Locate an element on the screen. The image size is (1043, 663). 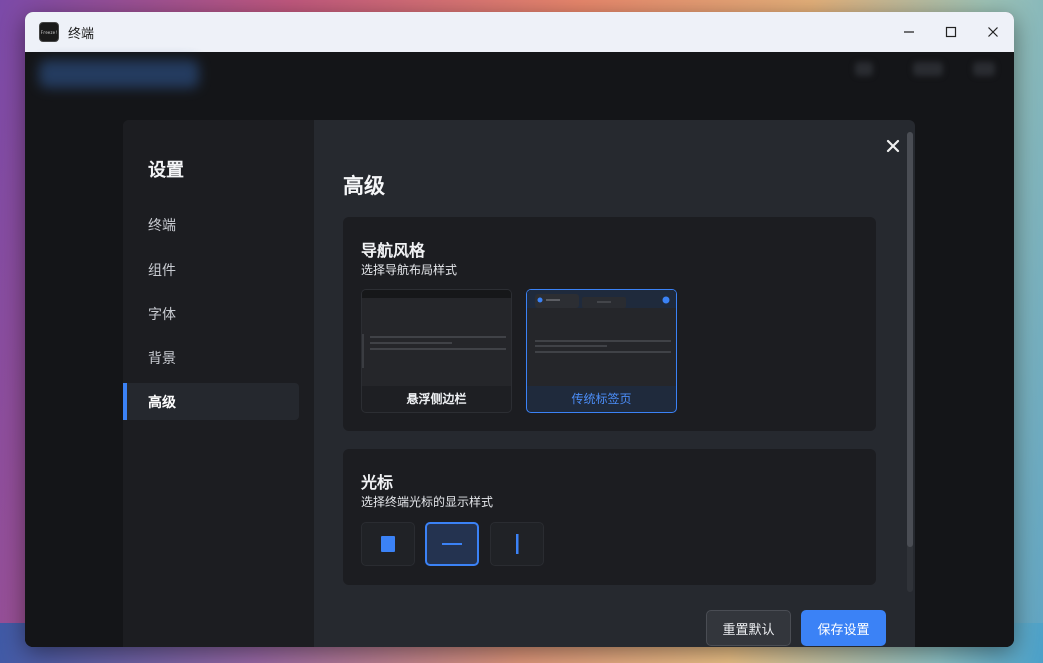
close-dialog-icon is located at coordinates (893, 146).